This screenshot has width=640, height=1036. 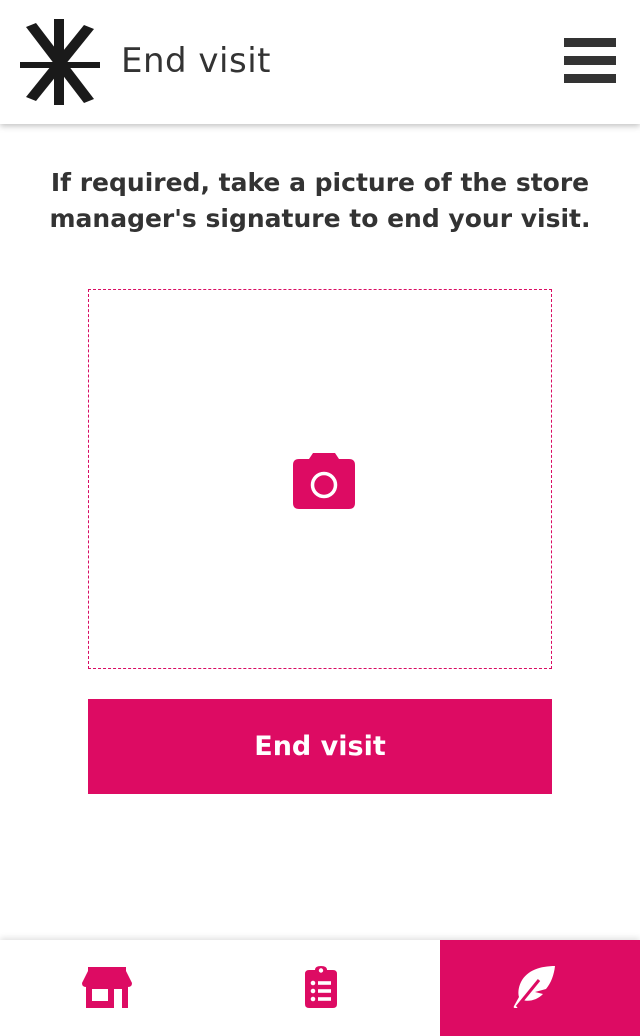 What do you see at coordinates (60, 62) in the screenshot?
I see `asterisk-logo-icon` at bounding box center [60, 62].